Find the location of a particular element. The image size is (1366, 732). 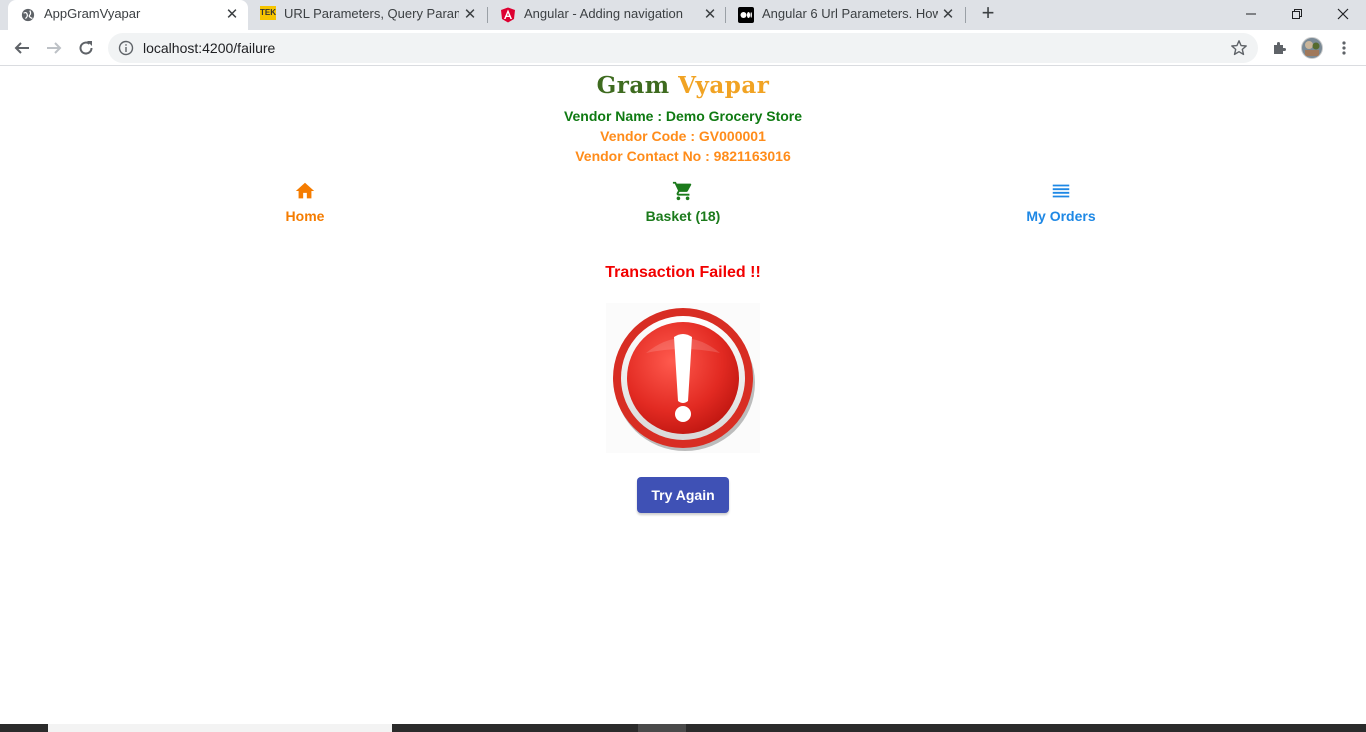

browser-tab-appgramvyapar: AppGramVyapar ✕ is located at coordinates (128, 15).